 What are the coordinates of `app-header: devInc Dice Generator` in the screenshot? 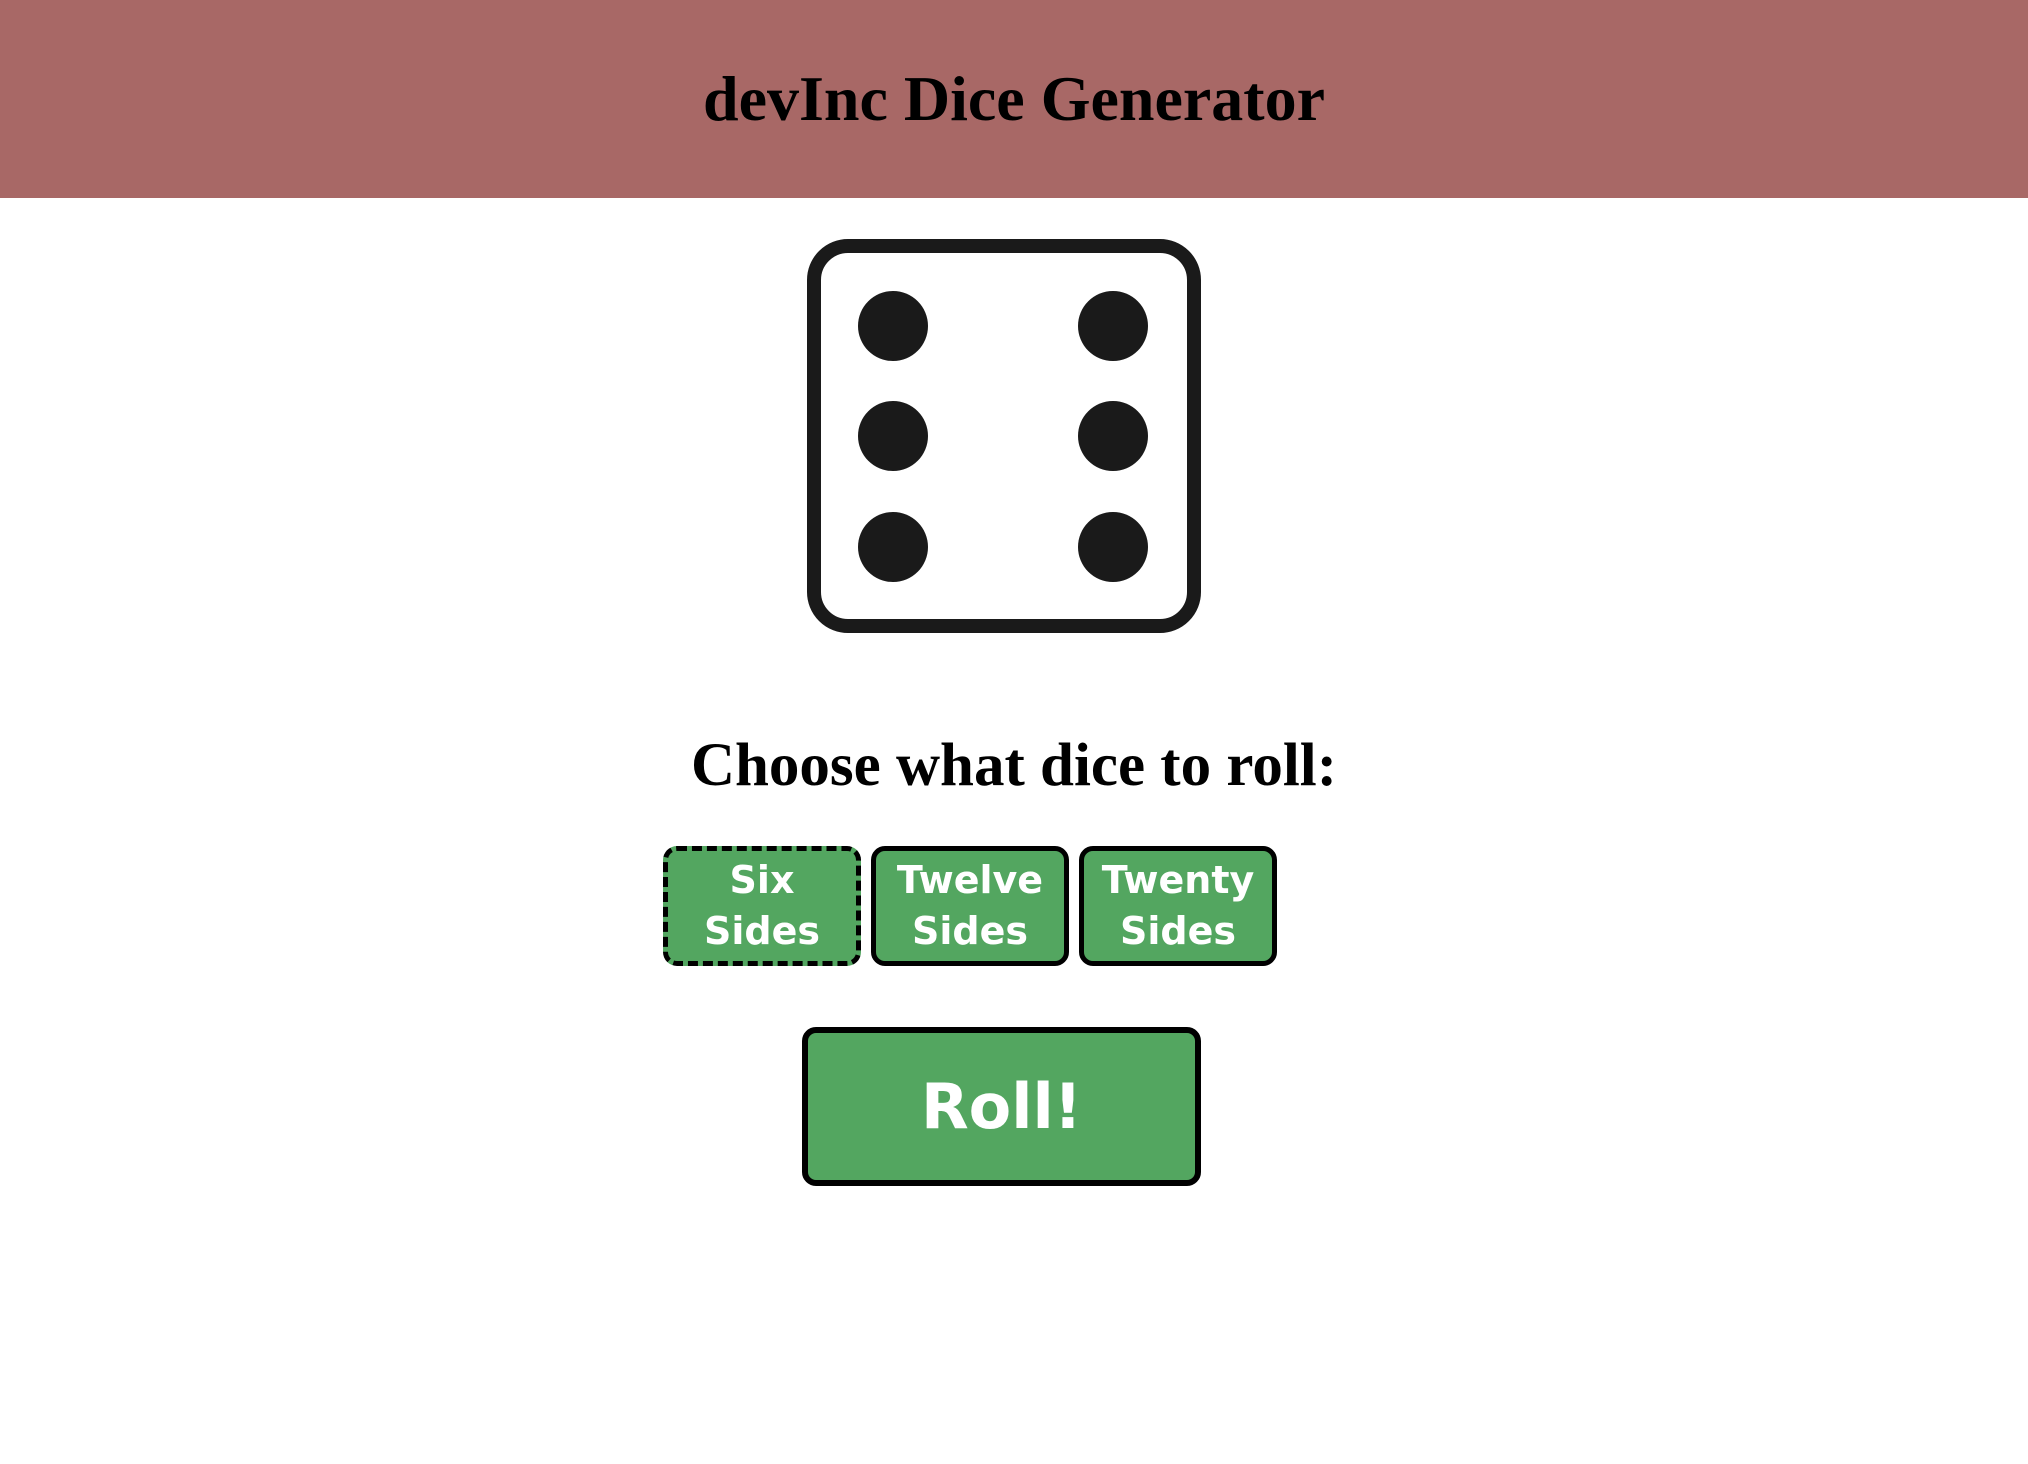 It's located at (1014, 99).